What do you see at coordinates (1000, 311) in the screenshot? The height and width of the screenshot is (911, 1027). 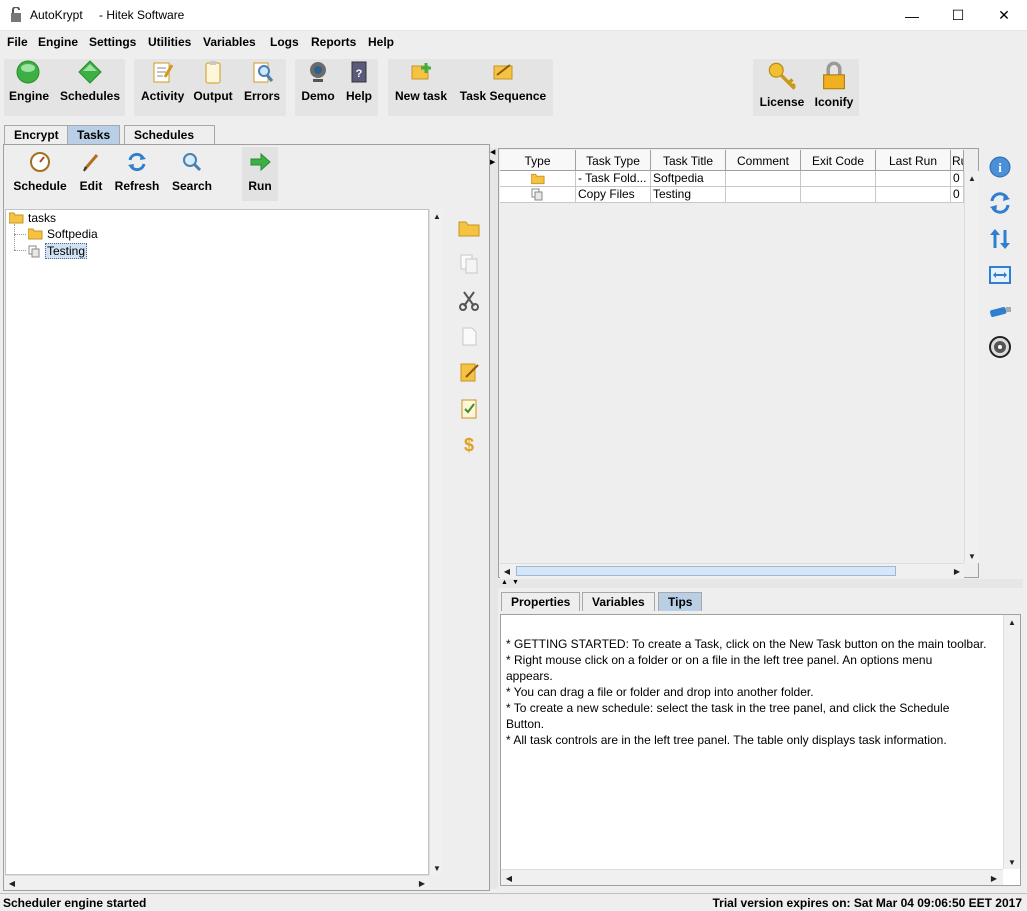 I see `usb-drive-icon` at bounding box center [1000, 311].